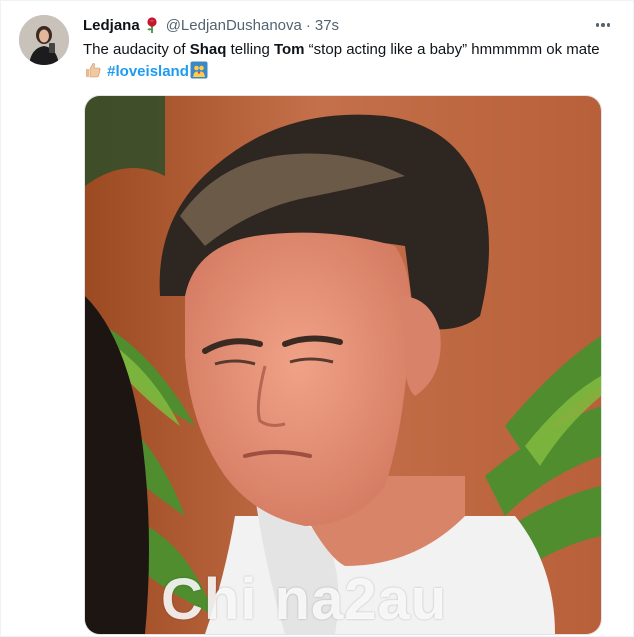 This screenshot has width=634, height=637. Describe the element at coordinates (234, 25) in the screenshot. I see `user-handle: @LedjanDushanova` at that location.